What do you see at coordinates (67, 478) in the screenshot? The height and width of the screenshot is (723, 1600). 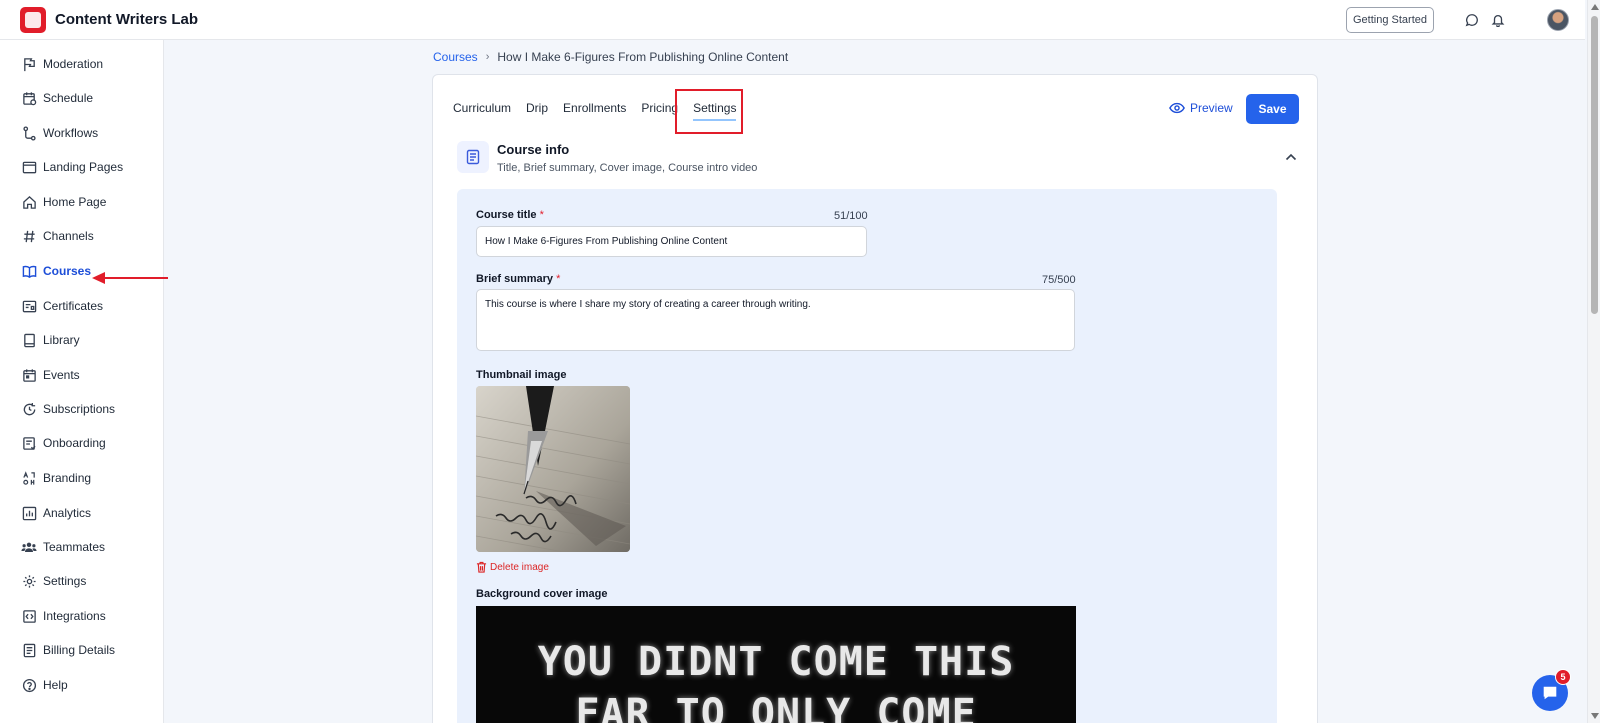 I see `sidebar-item-label: Branding` at bounding box center [67, 478].